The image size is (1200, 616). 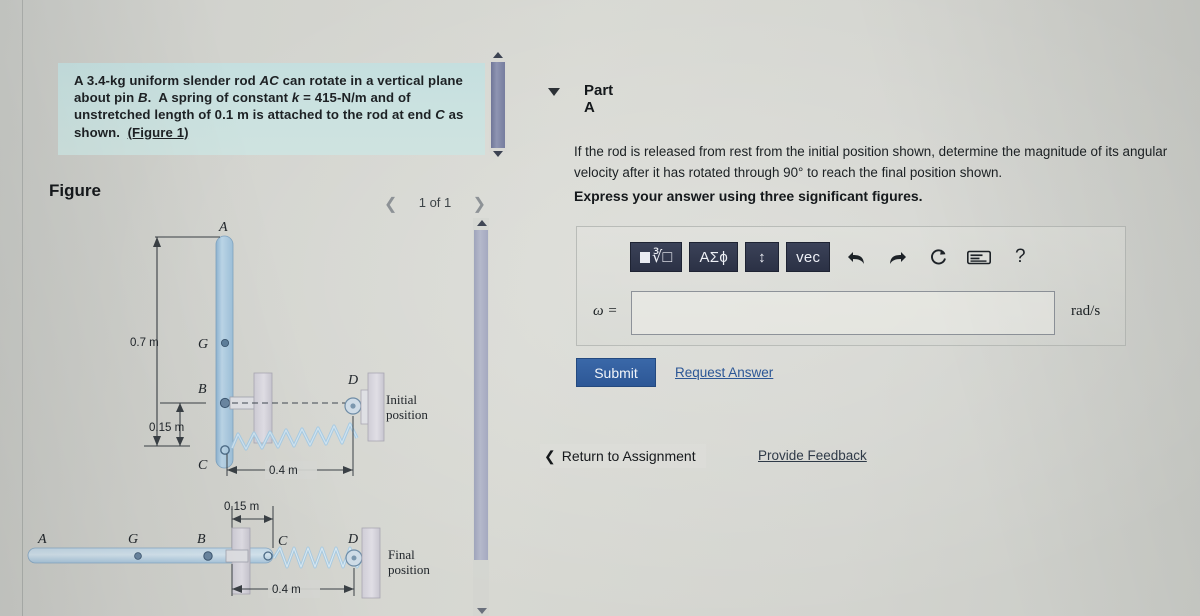 I want to click on reset-circle-icon, so click(x=938, y=256).